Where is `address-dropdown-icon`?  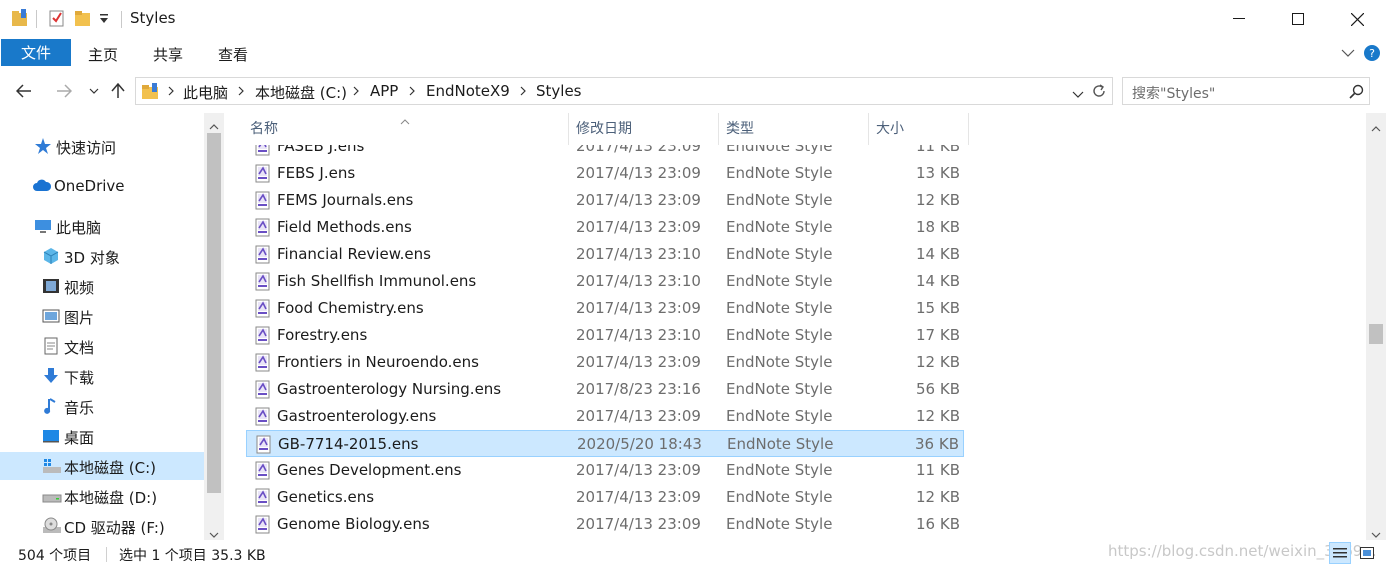
address-dropdown-icon is located at coordinates (1078, 95).